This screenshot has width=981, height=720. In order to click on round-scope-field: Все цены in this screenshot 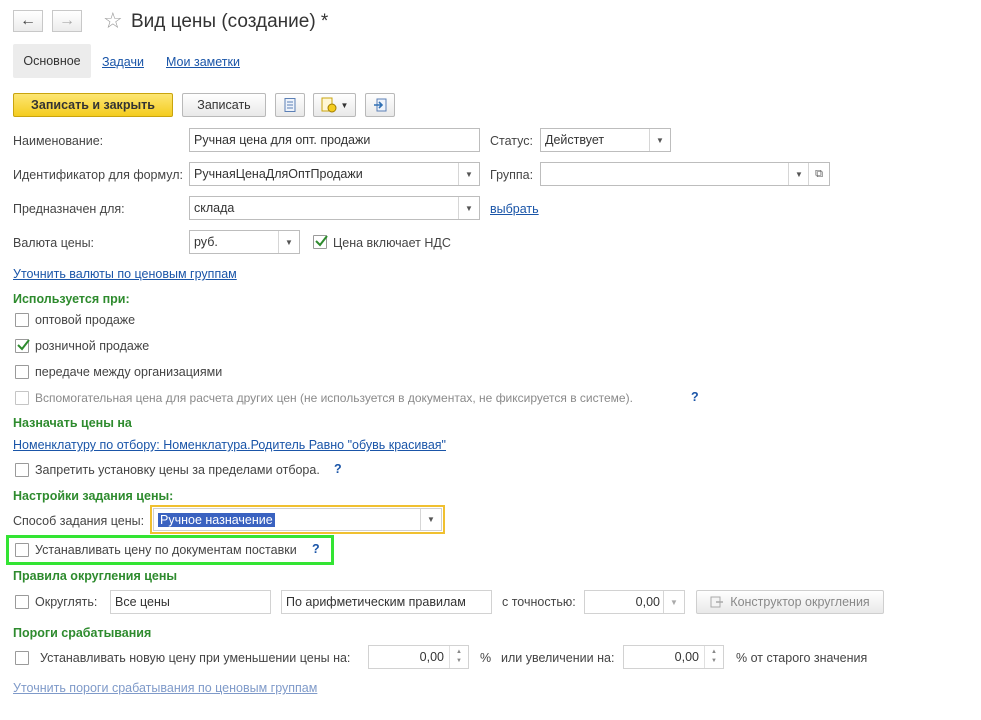, I will do `click(190, 602)`.